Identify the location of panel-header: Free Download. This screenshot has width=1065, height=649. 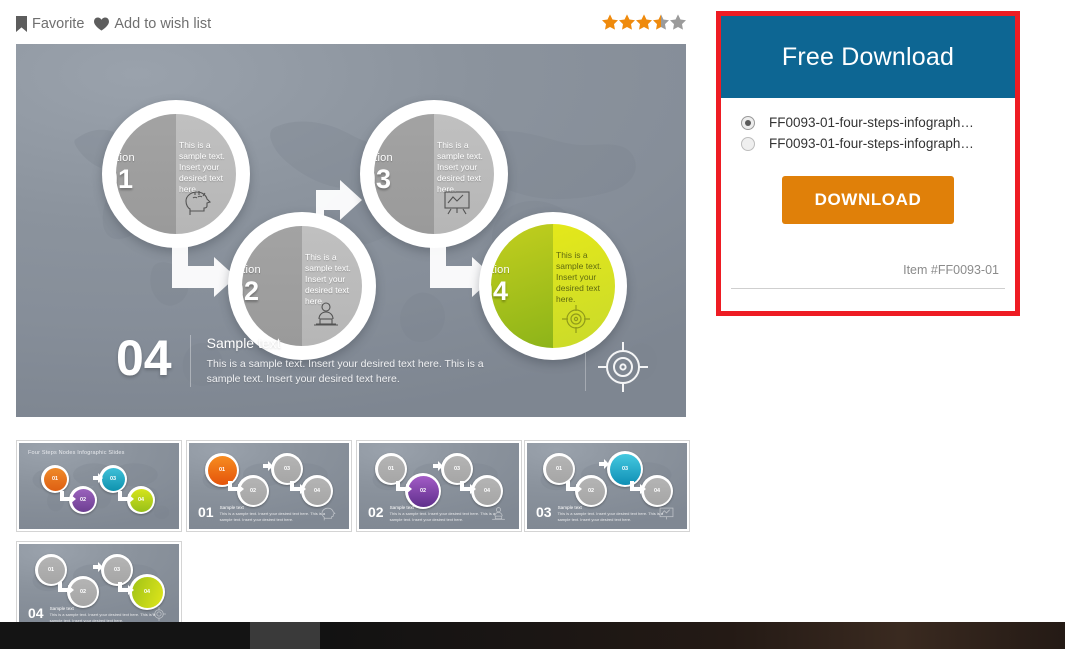
(868, 57).